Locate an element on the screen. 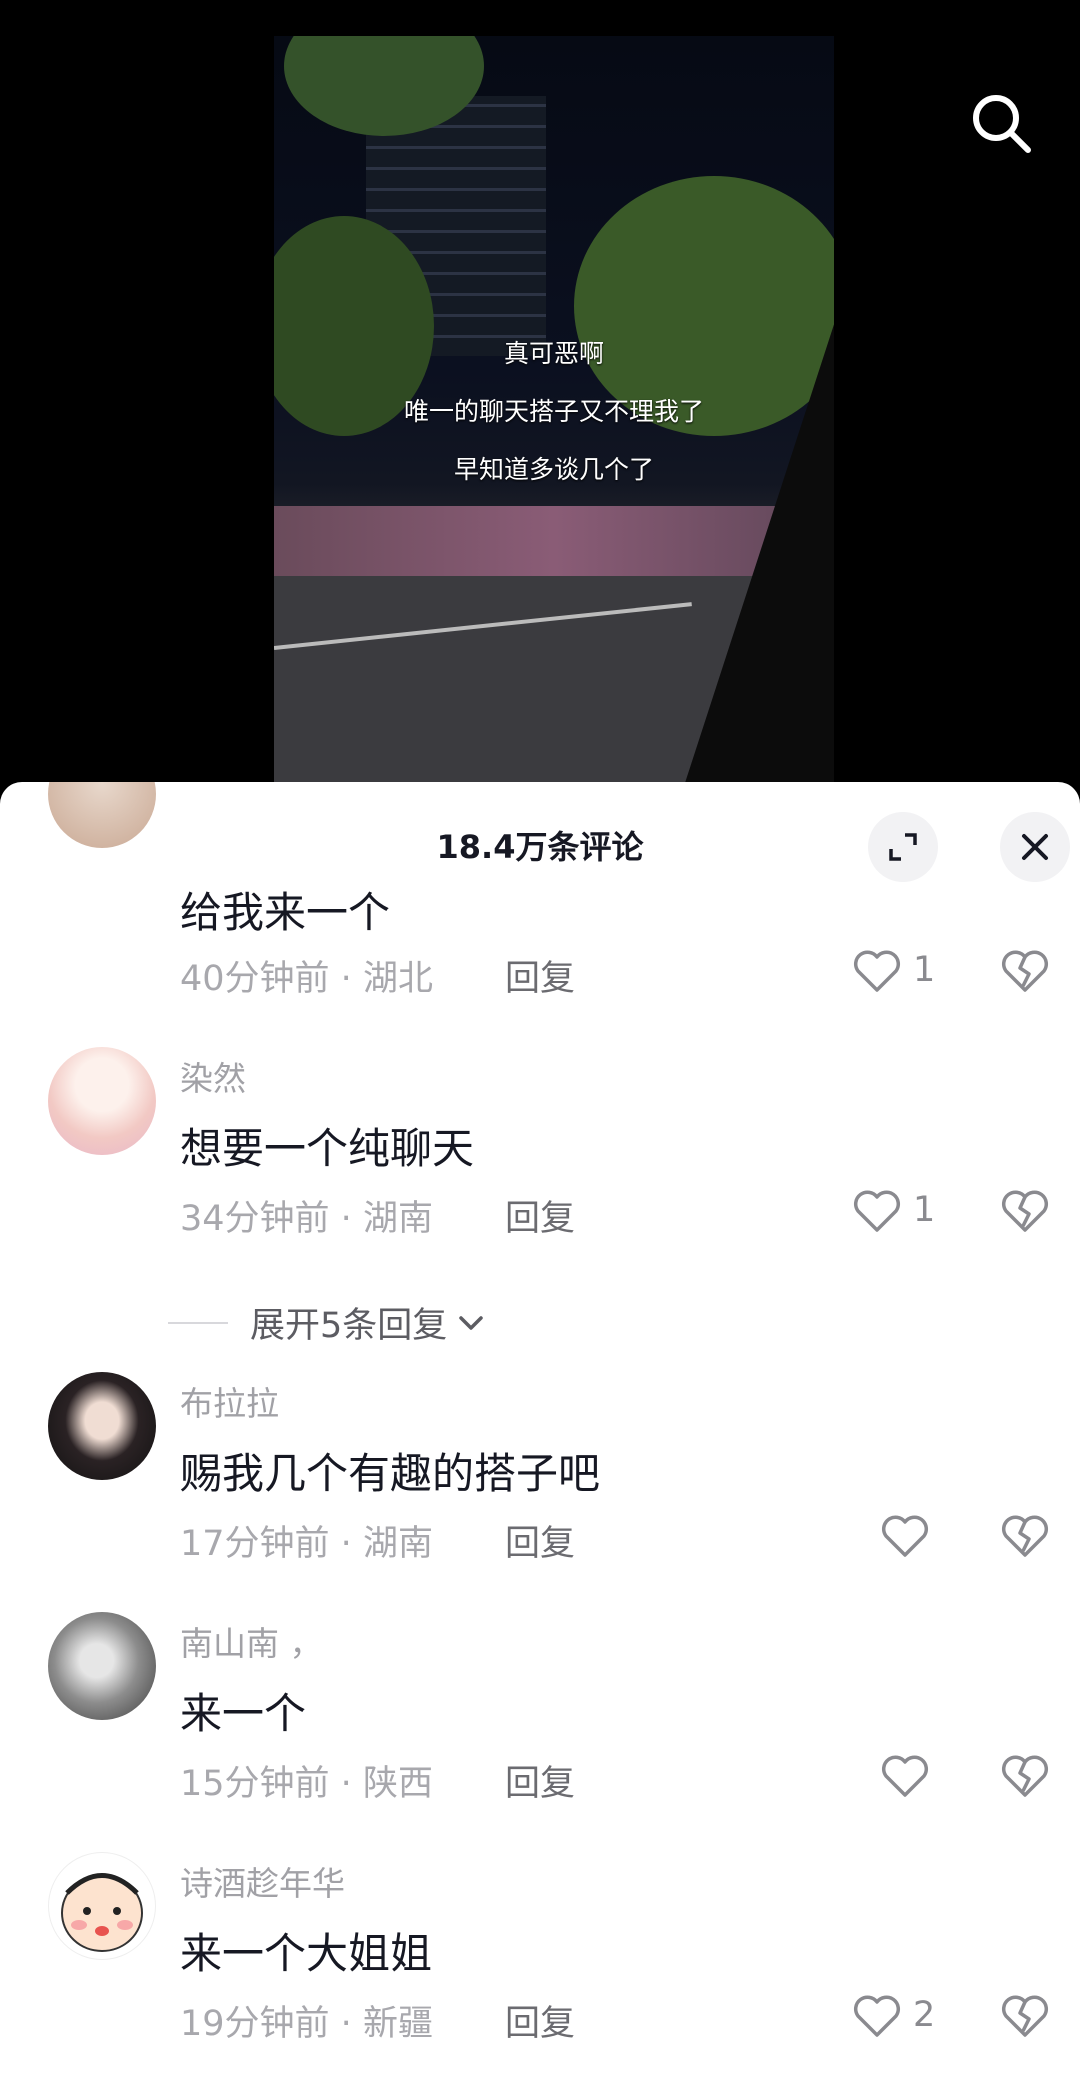  chevron-down-icon is located at coordinates (471, 1322).